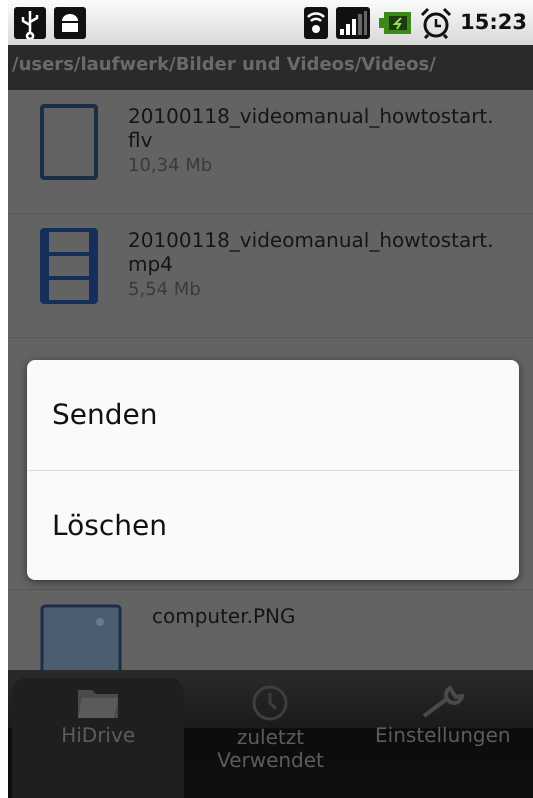  Describe the element at coordinates (69, 142) in the screenshot. I see `file-icon` at that location.